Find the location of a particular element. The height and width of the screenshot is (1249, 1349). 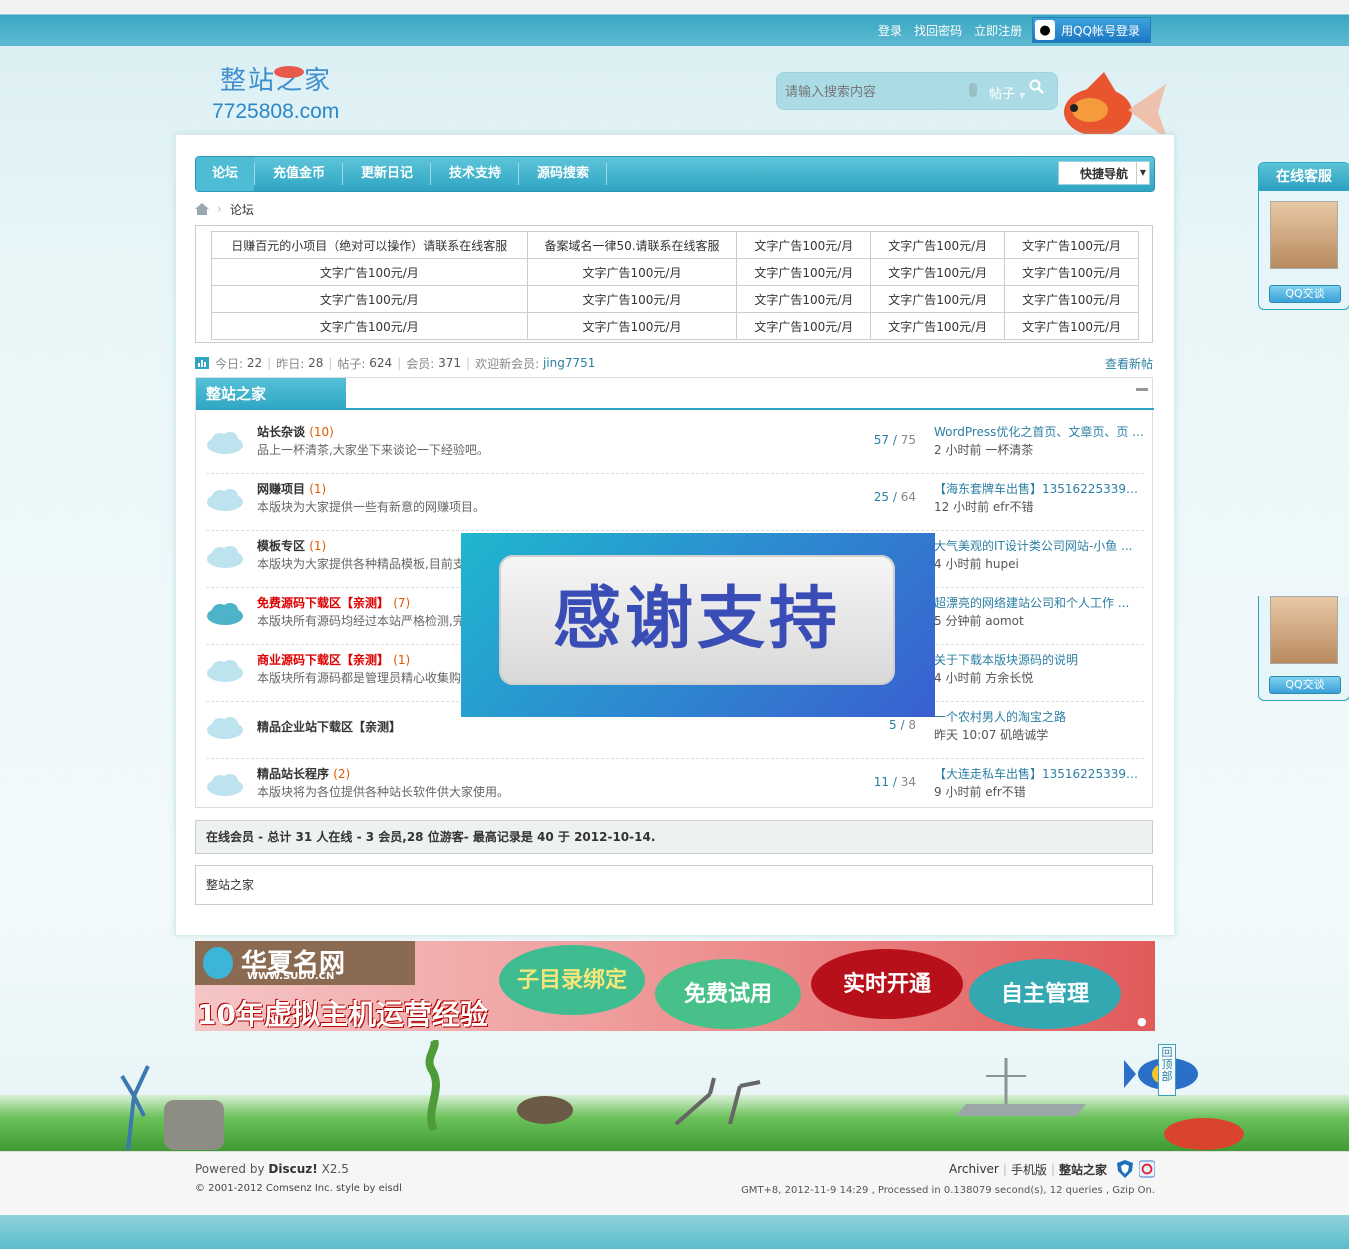

forum-name: 免费源码下载区【亲测】 (7) is located at coordinates (333, 602).